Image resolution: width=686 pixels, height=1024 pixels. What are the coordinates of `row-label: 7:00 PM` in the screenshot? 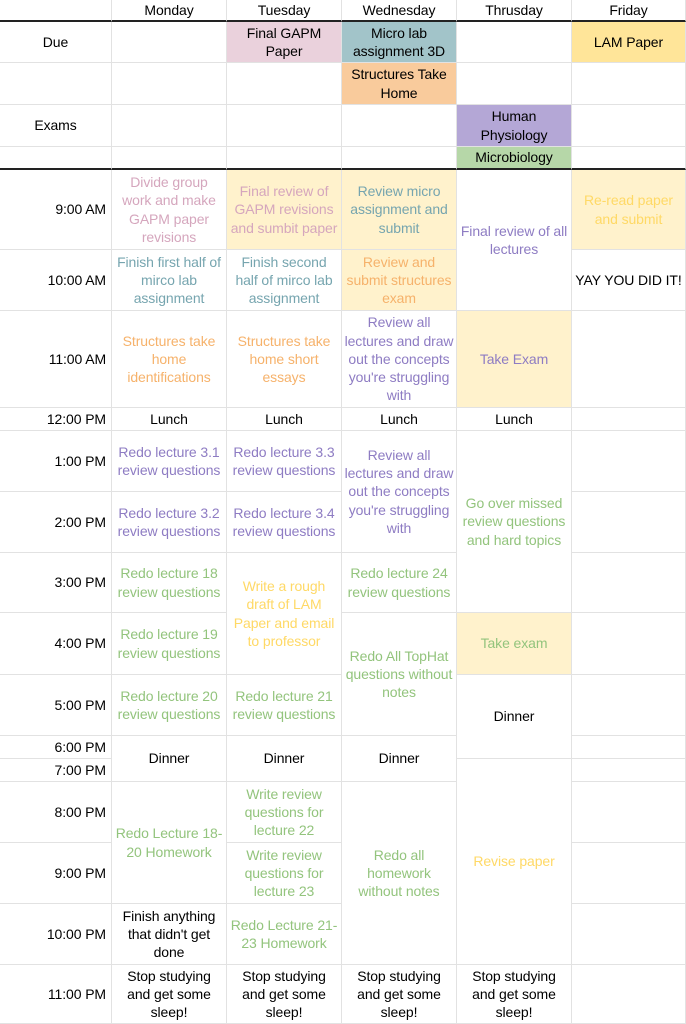 It's located at (56, 770).